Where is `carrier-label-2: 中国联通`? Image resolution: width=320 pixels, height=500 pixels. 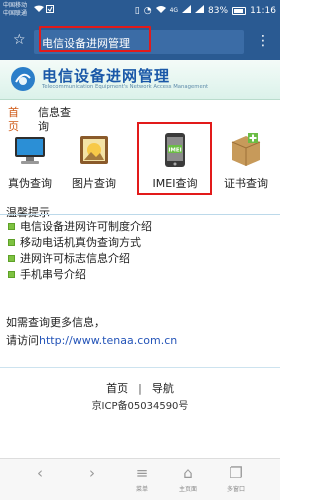
carrier-label-2: 中国联通 is located at coordinates (15, 13).